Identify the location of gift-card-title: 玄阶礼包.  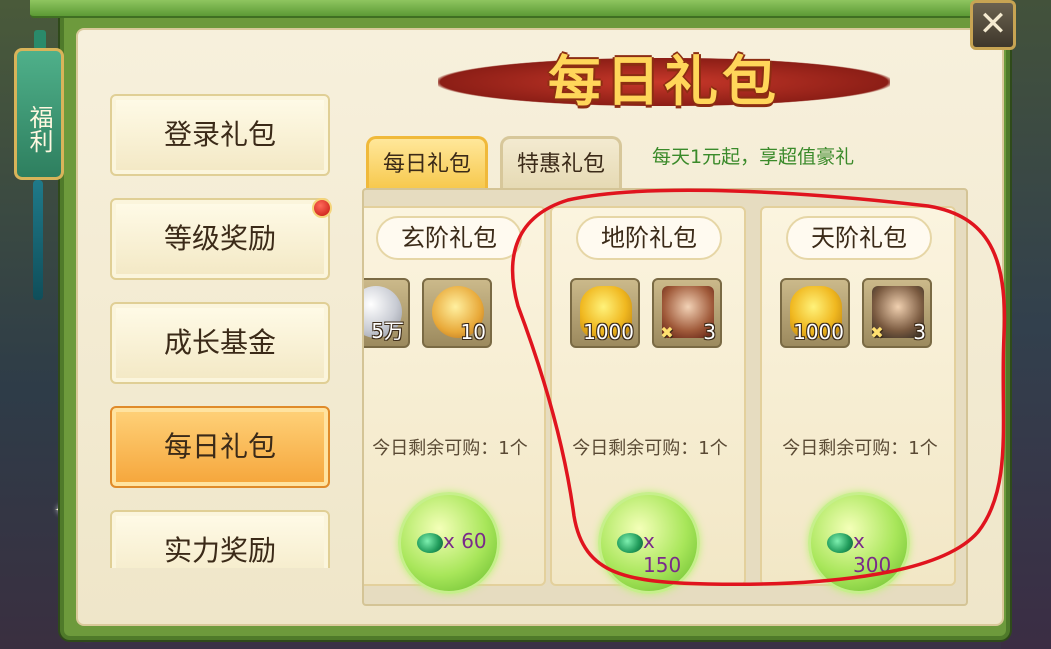
(449, 238).